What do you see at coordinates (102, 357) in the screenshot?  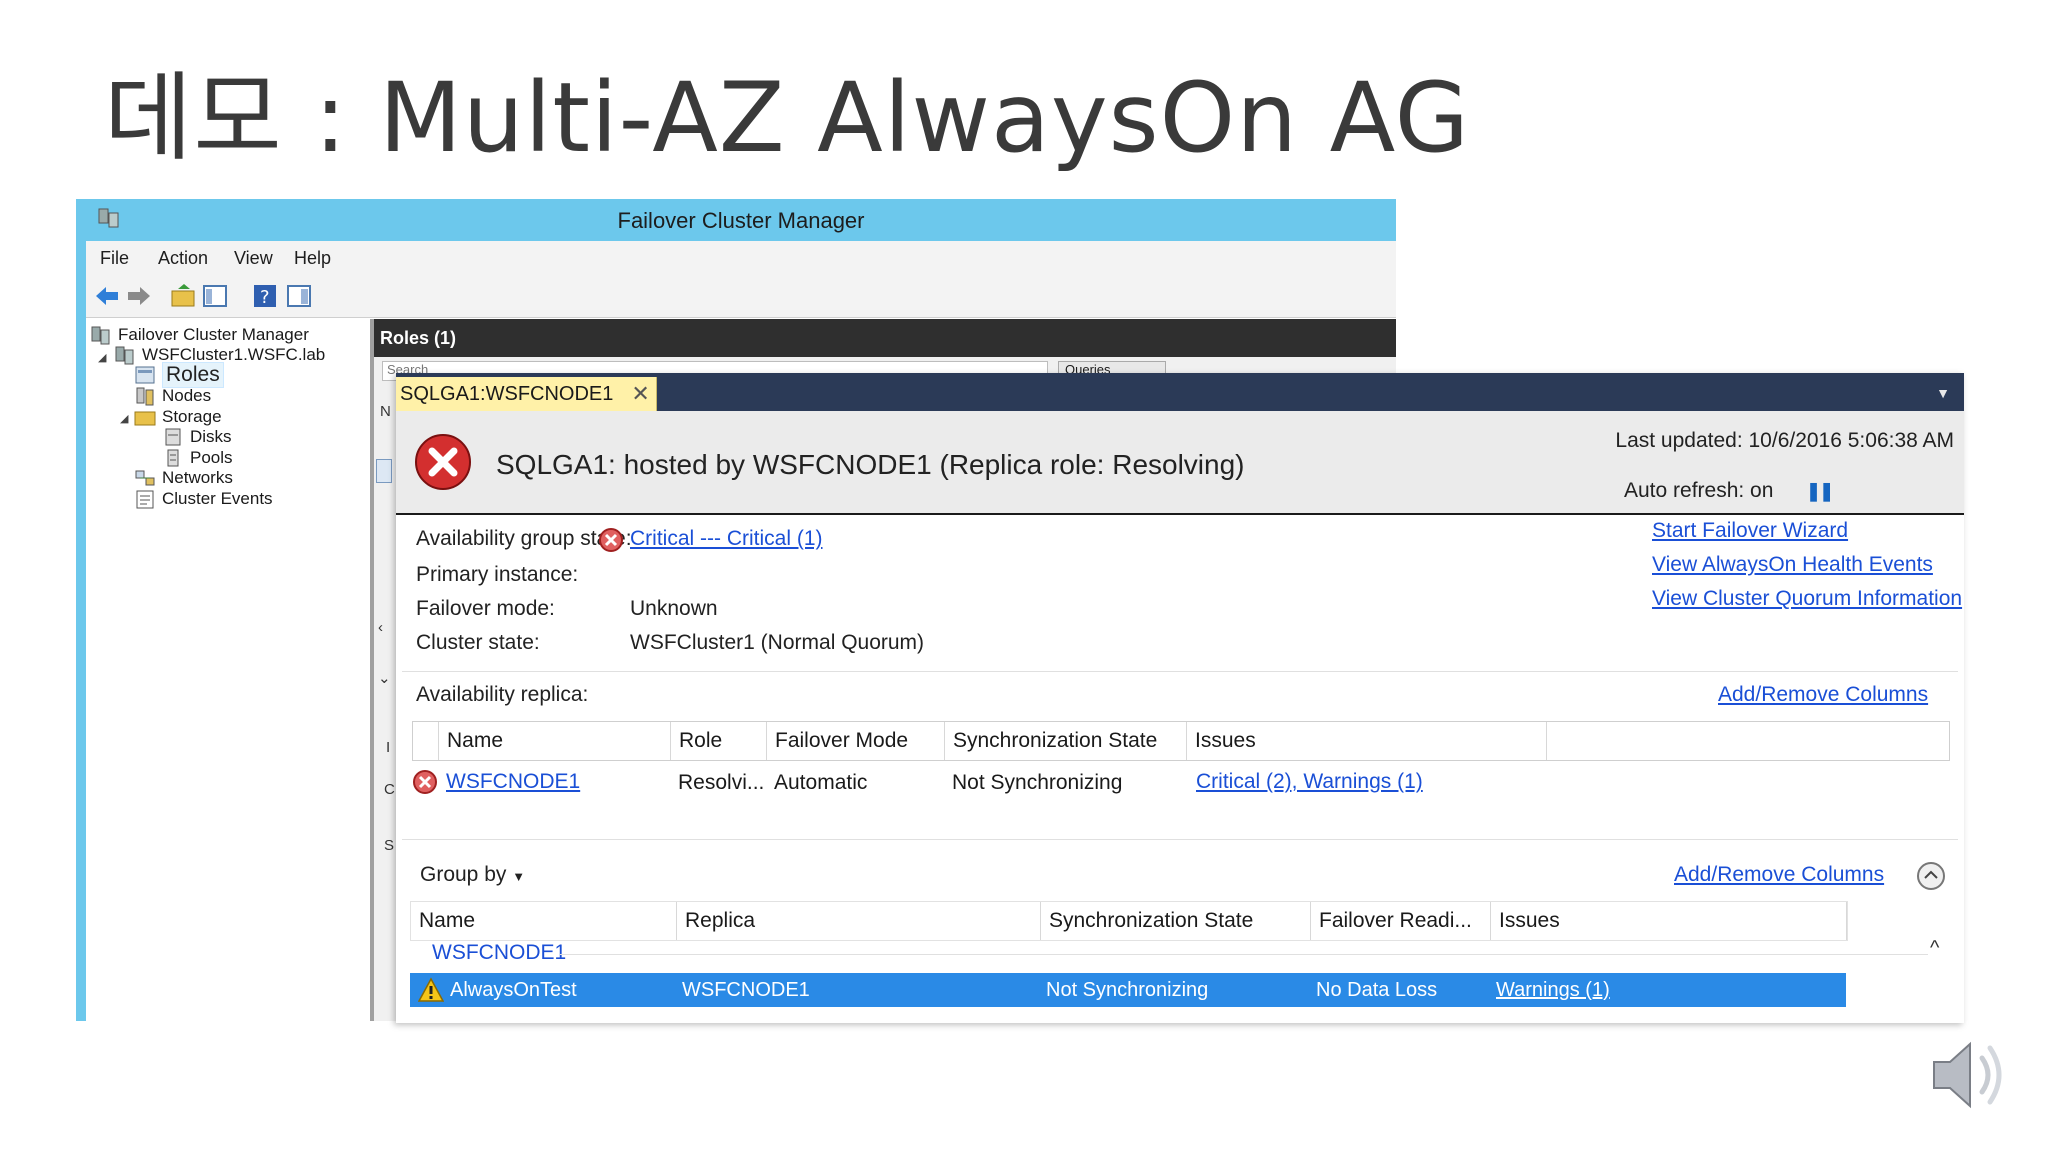 I see `collapse-cluster-toggle: ◢` at bounding box center [102, 357].